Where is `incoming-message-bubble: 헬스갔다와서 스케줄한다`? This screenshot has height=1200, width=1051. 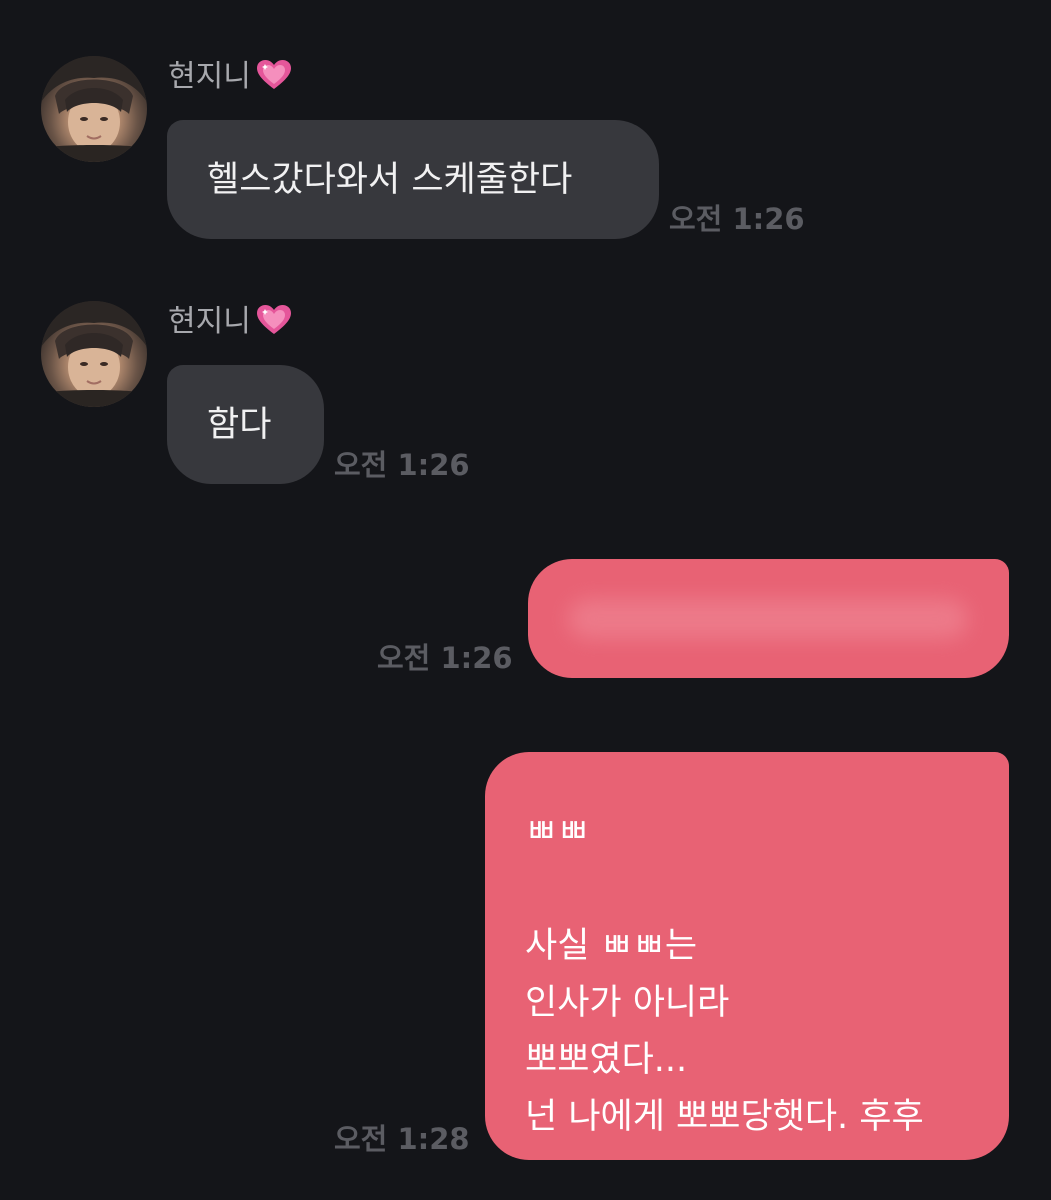
incoming-message-bubble: 헬스갔다와서 스케줄한다 is located at coordinates (413, 179).